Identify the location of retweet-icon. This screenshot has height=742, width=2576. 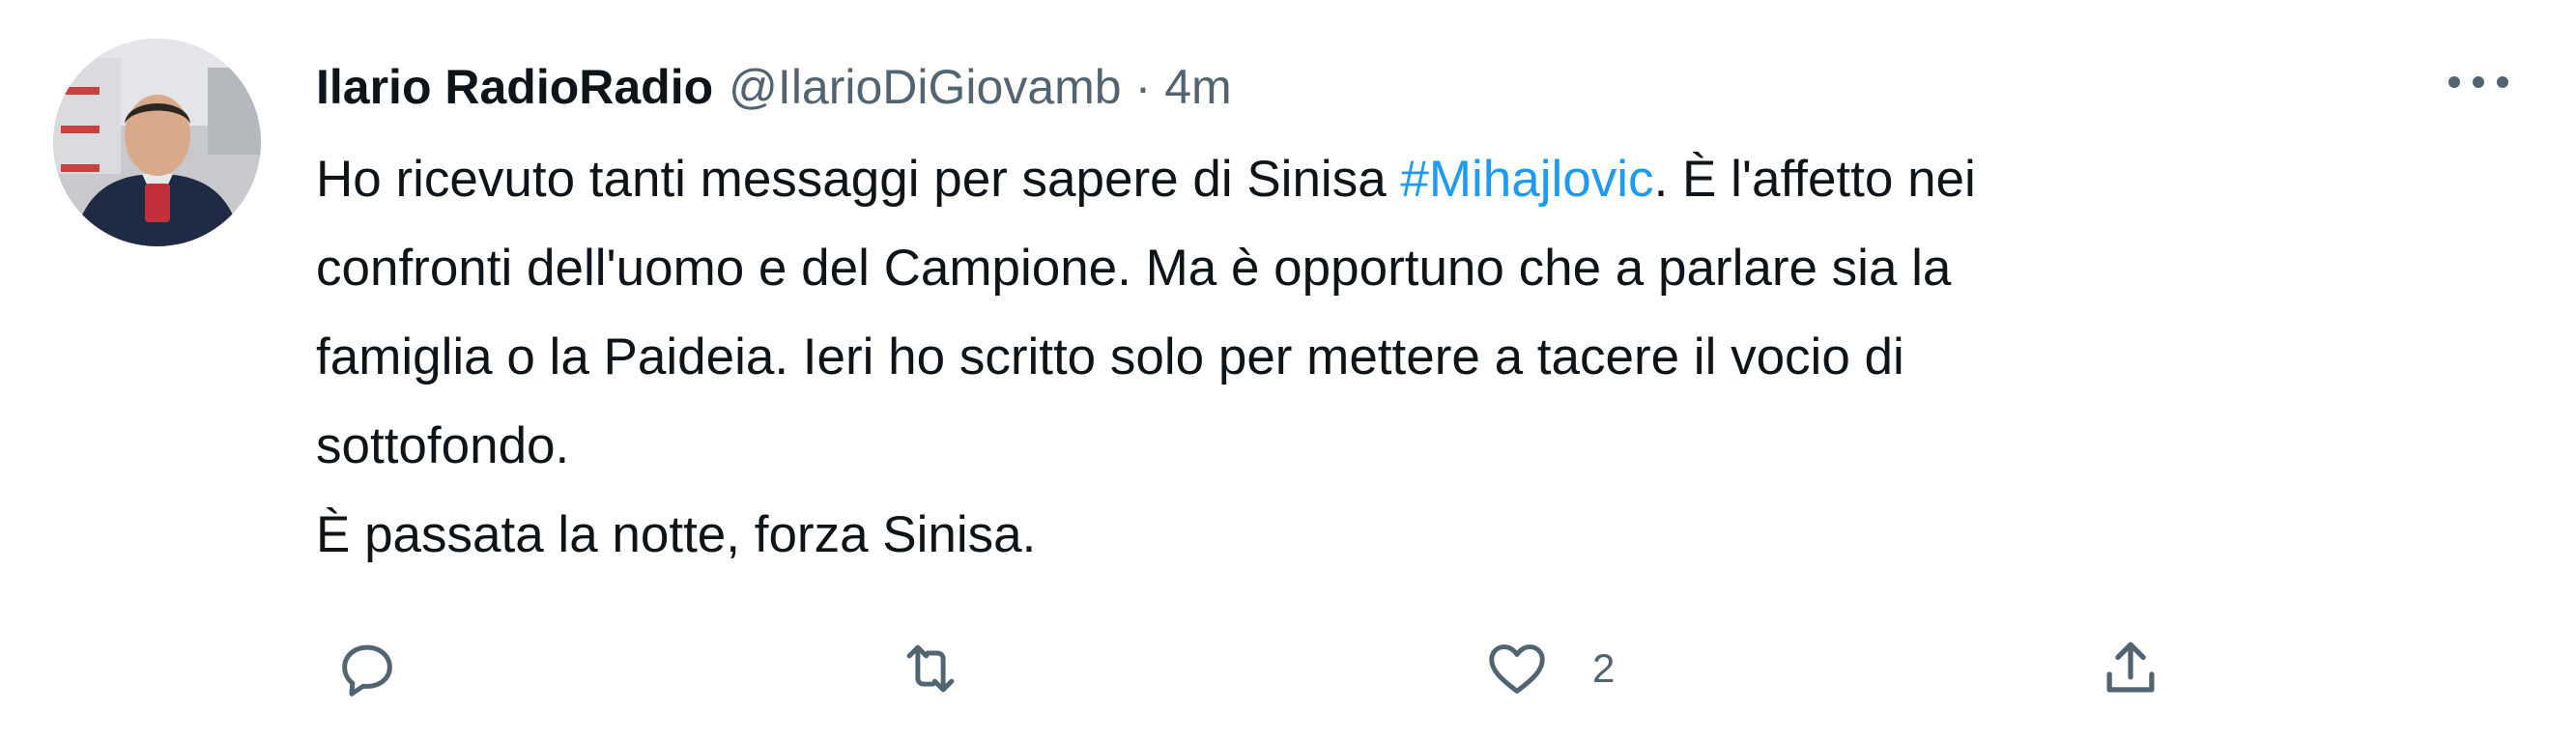
(931, 669).